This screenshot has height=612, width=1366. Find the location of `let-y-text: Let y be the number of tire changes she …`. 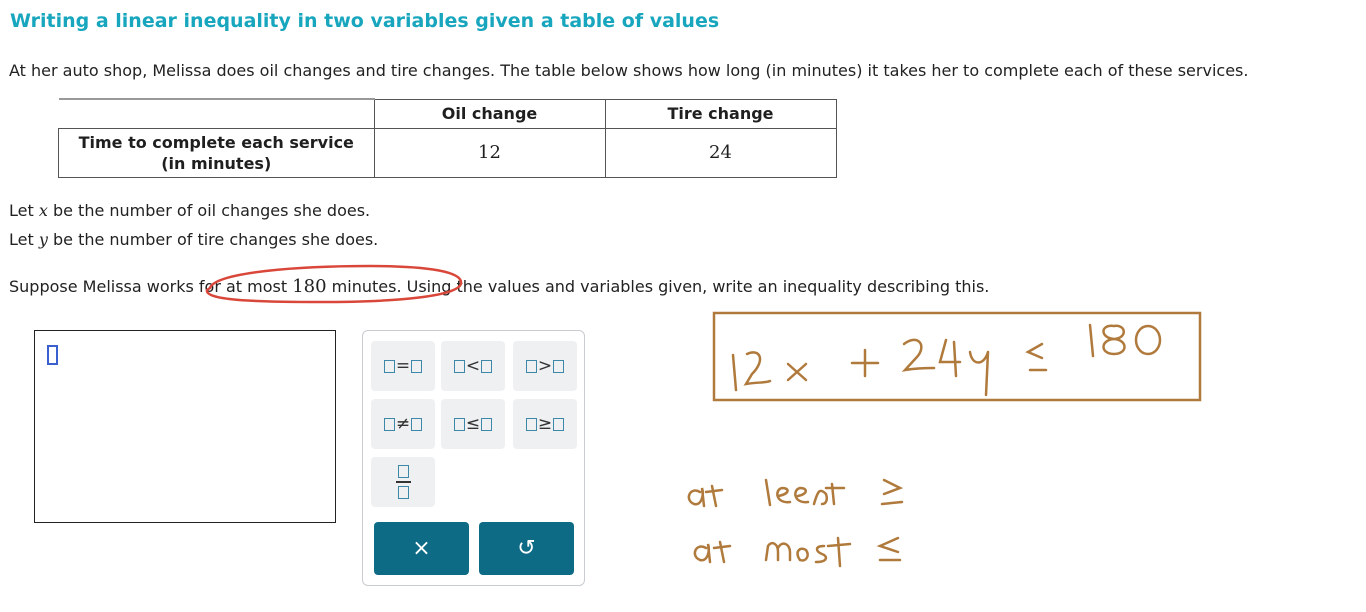

let-y-text: Let y be the number of tire changes she … is located at coordinates (194, 239).